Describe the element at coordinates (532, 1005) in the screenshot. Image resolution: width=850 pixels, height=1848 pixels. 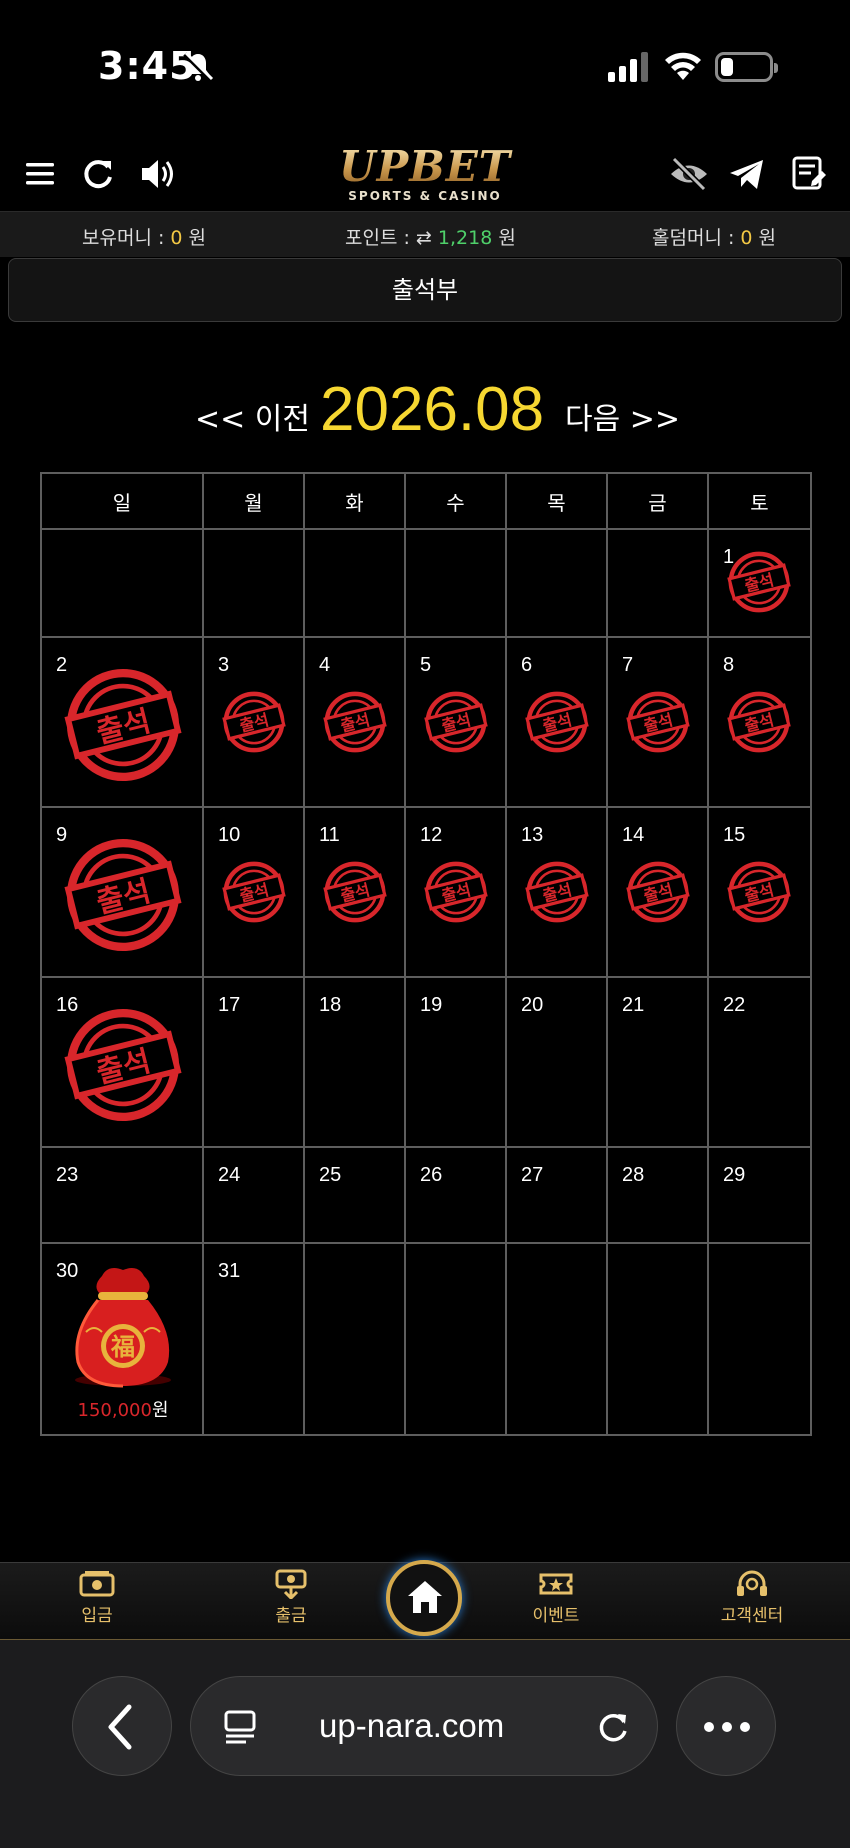
I see `day-number: 20` at that location.